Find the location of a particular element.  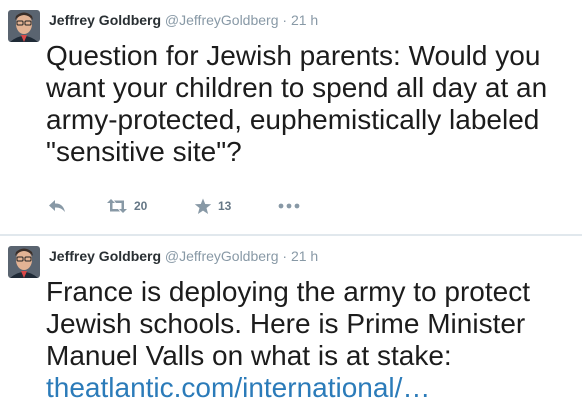

tweet-actions: 20 13 is located at coordinates (198, 206).